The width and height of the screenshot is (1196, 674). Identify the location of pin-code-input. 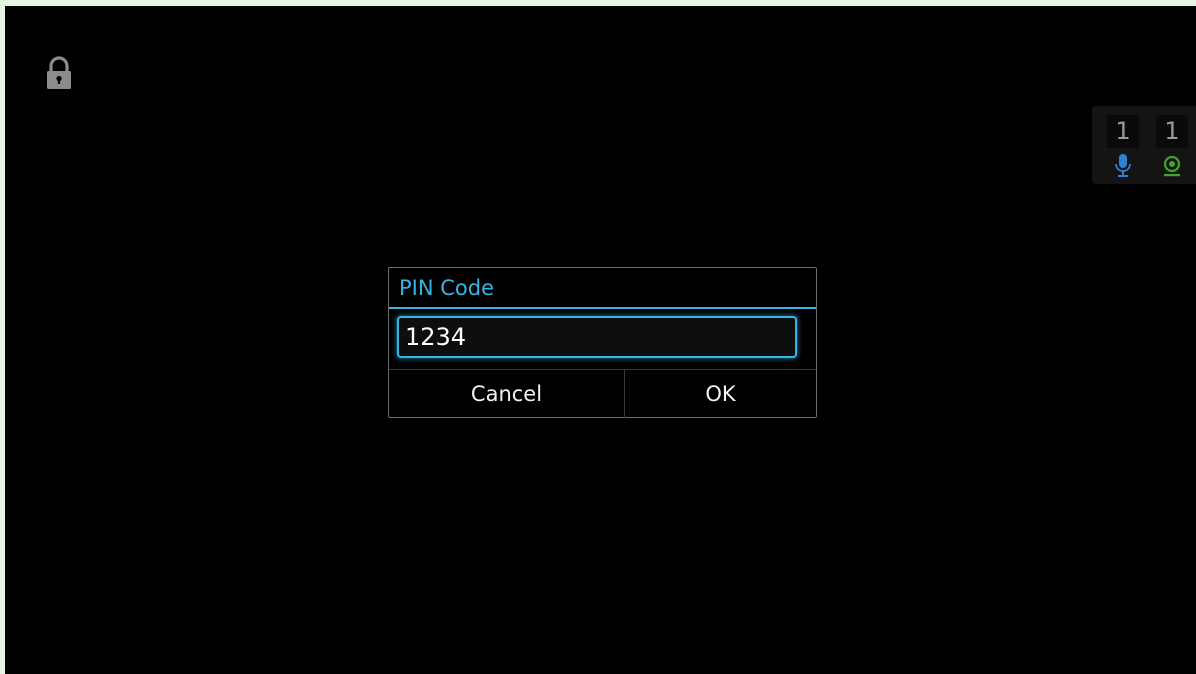
(597, 337).